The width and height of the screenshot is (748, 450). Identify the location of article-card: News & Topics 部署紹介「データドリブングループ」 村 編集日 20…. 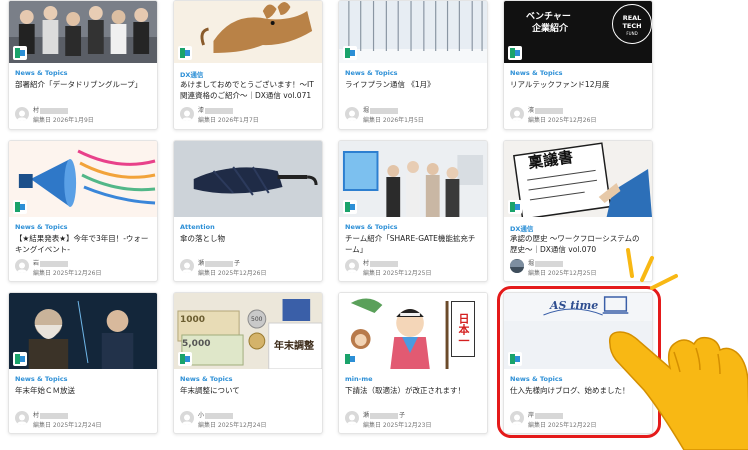
(83, 65).